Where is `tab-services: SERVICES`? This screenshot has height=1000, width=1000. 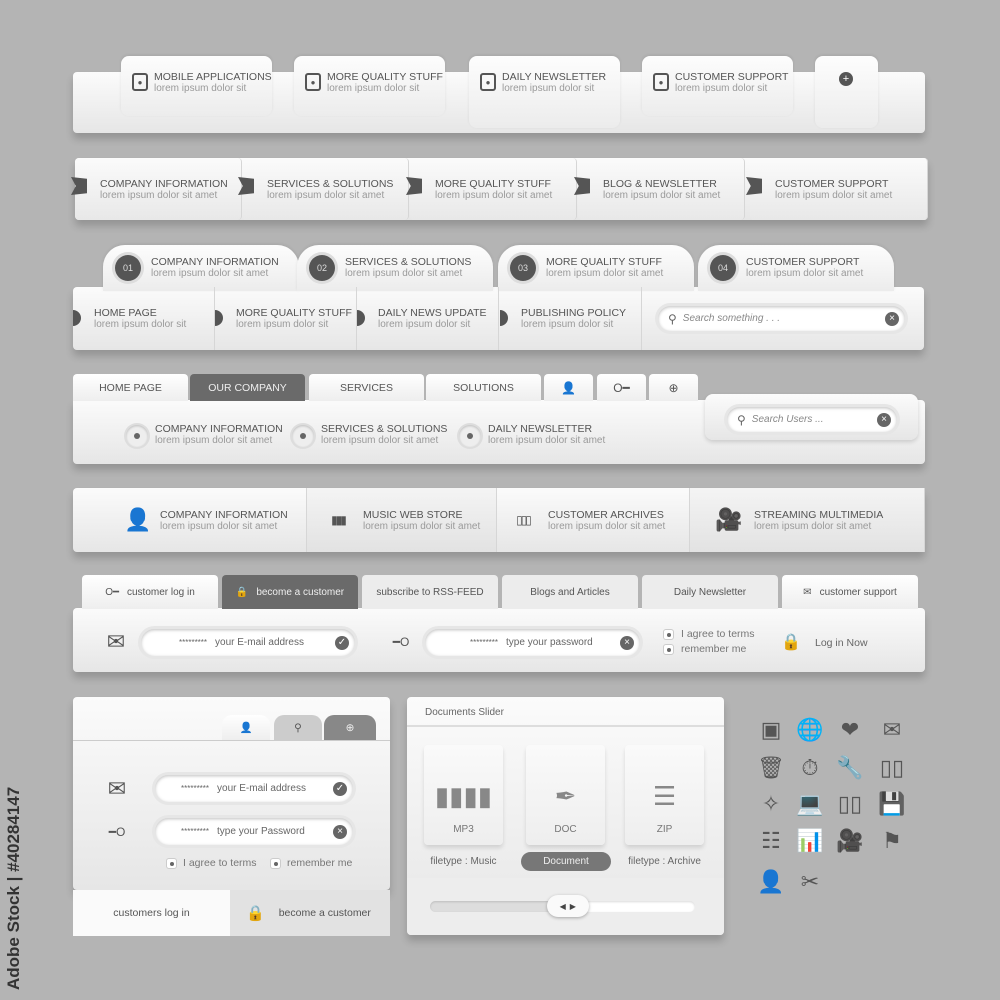
tab-services: SERVICES is located at coordinates (366, 387).